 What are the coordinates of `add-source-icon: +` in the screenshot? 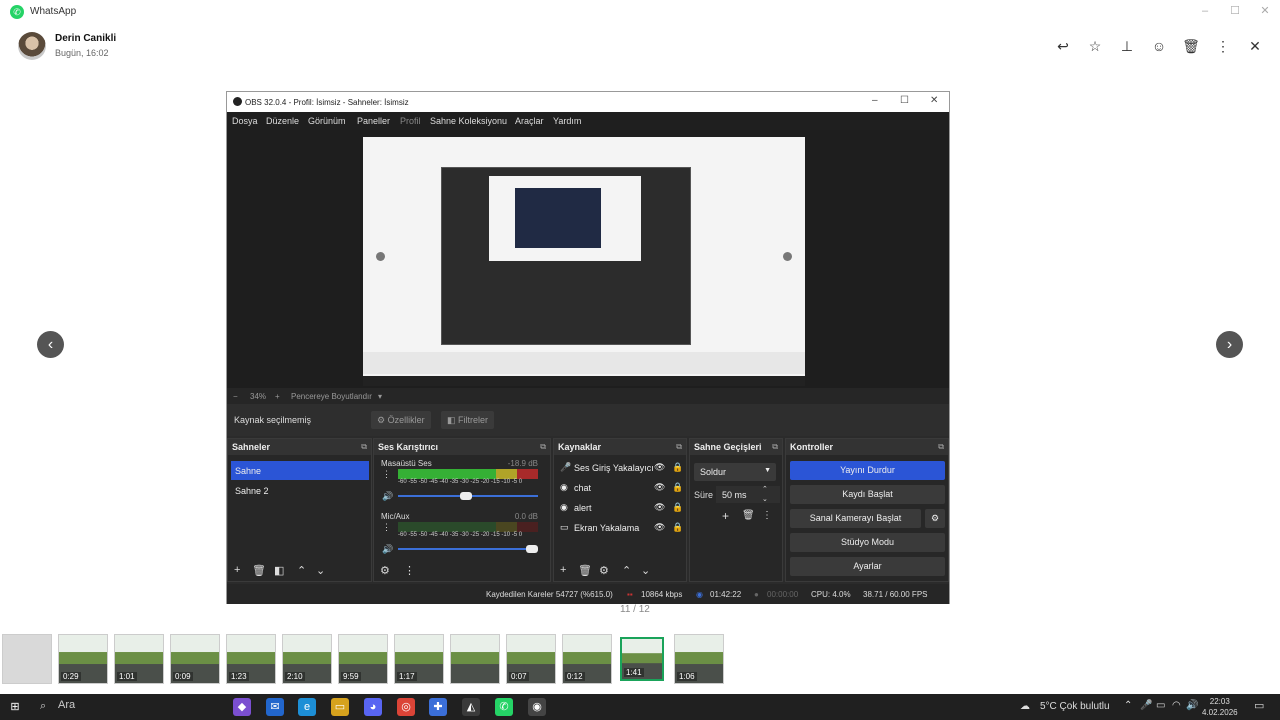 It's located at (563, 570).